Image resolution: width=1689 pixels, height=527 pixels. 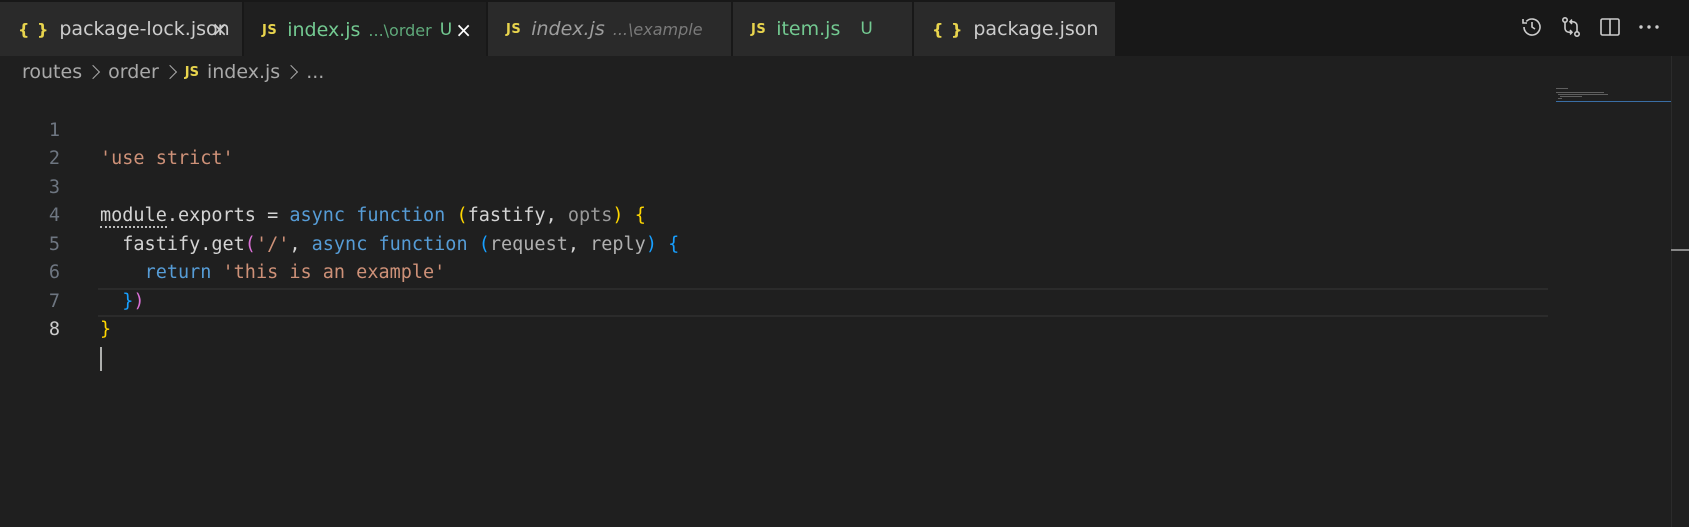 What do you see at coordinates (1680, 291) in the screenshot?
I see `vertical-scrollbar` at bounding box center [1680, 291].